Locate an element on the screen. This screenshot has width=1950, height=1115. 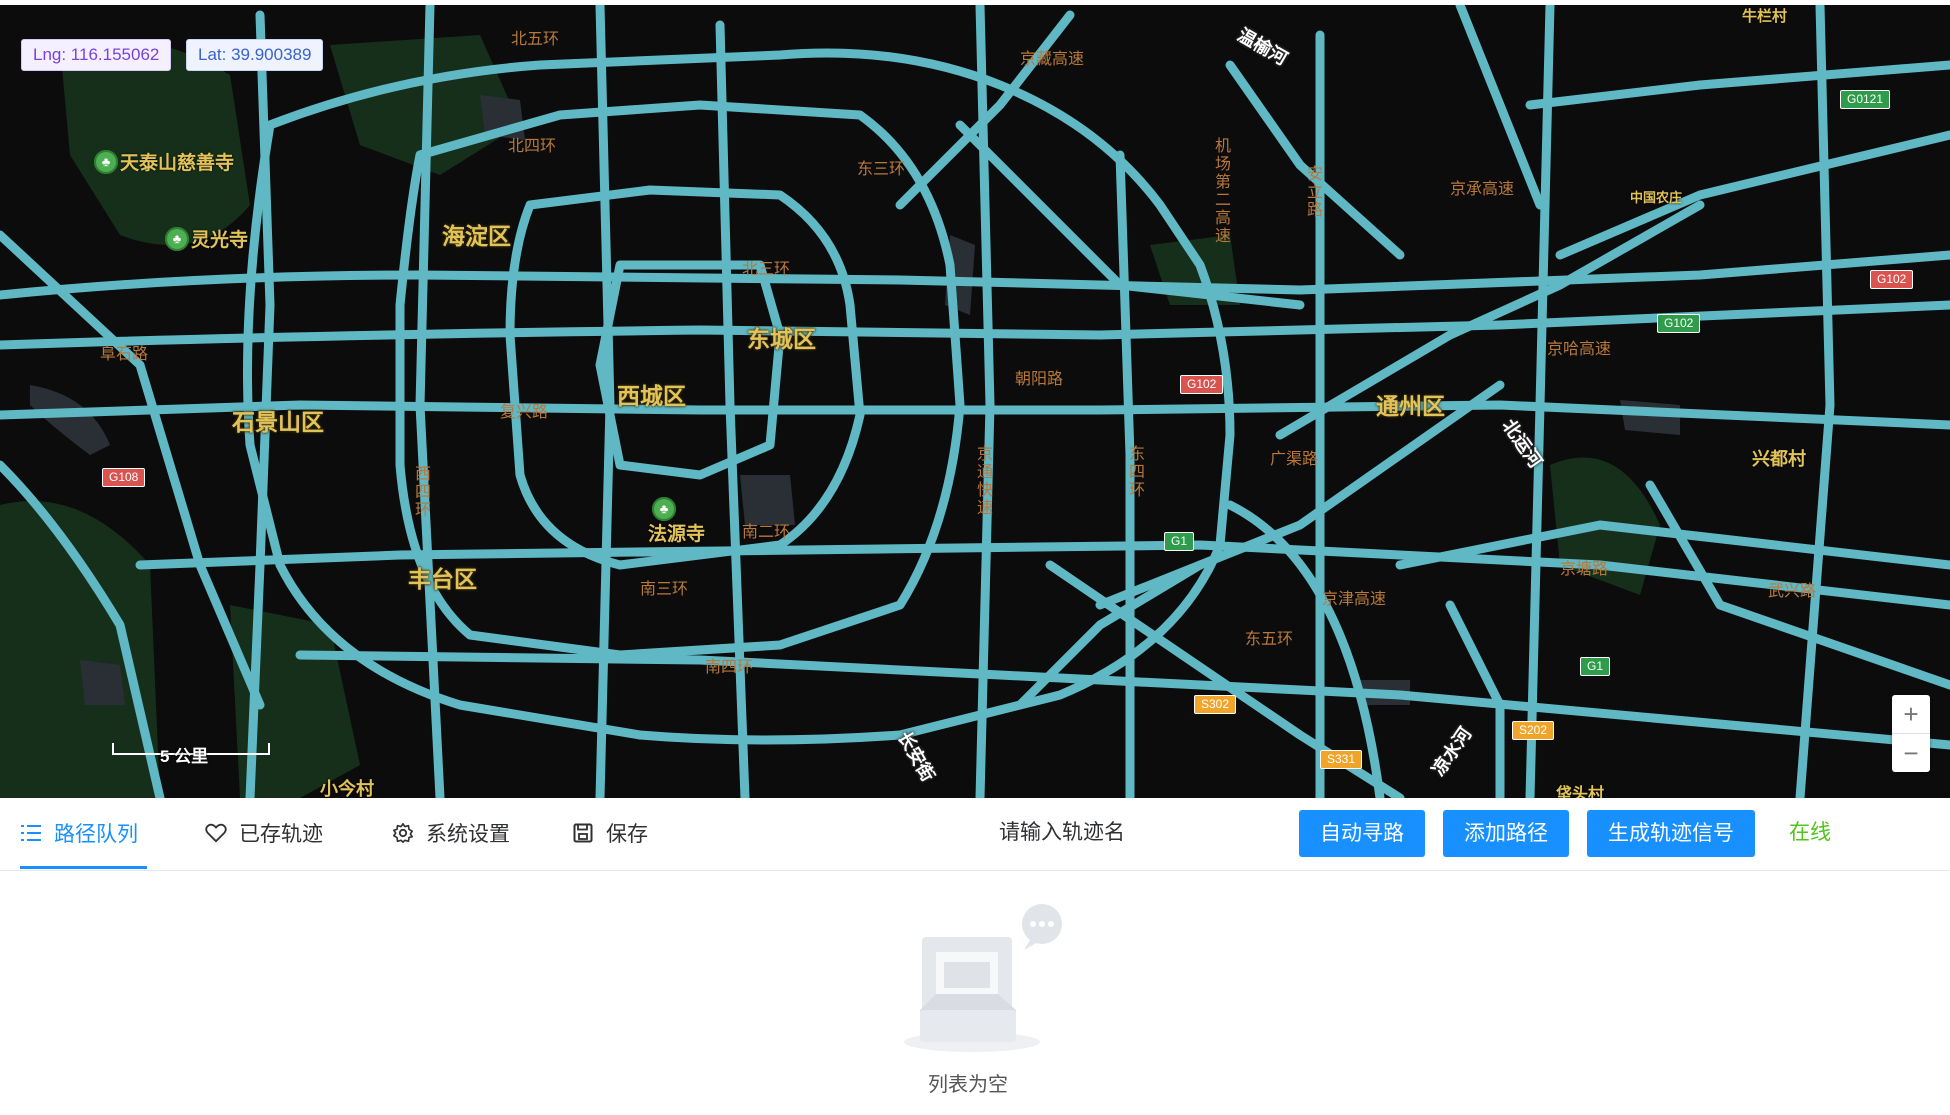
highway-shield: S202 is located at coordinates (1533, 730).